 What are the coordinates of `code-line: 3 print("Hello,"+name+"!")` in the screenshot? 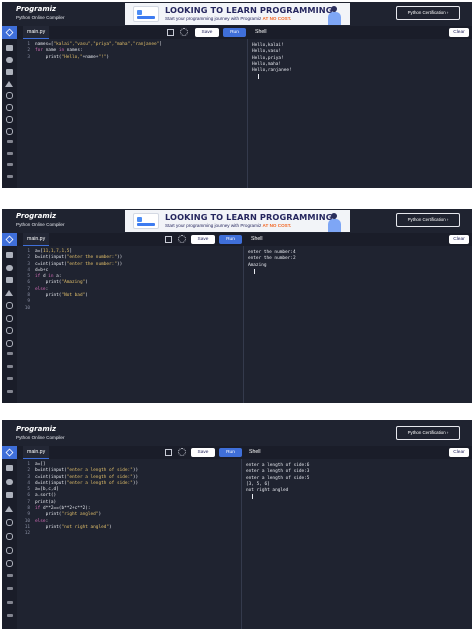 It's located at (91, 58).